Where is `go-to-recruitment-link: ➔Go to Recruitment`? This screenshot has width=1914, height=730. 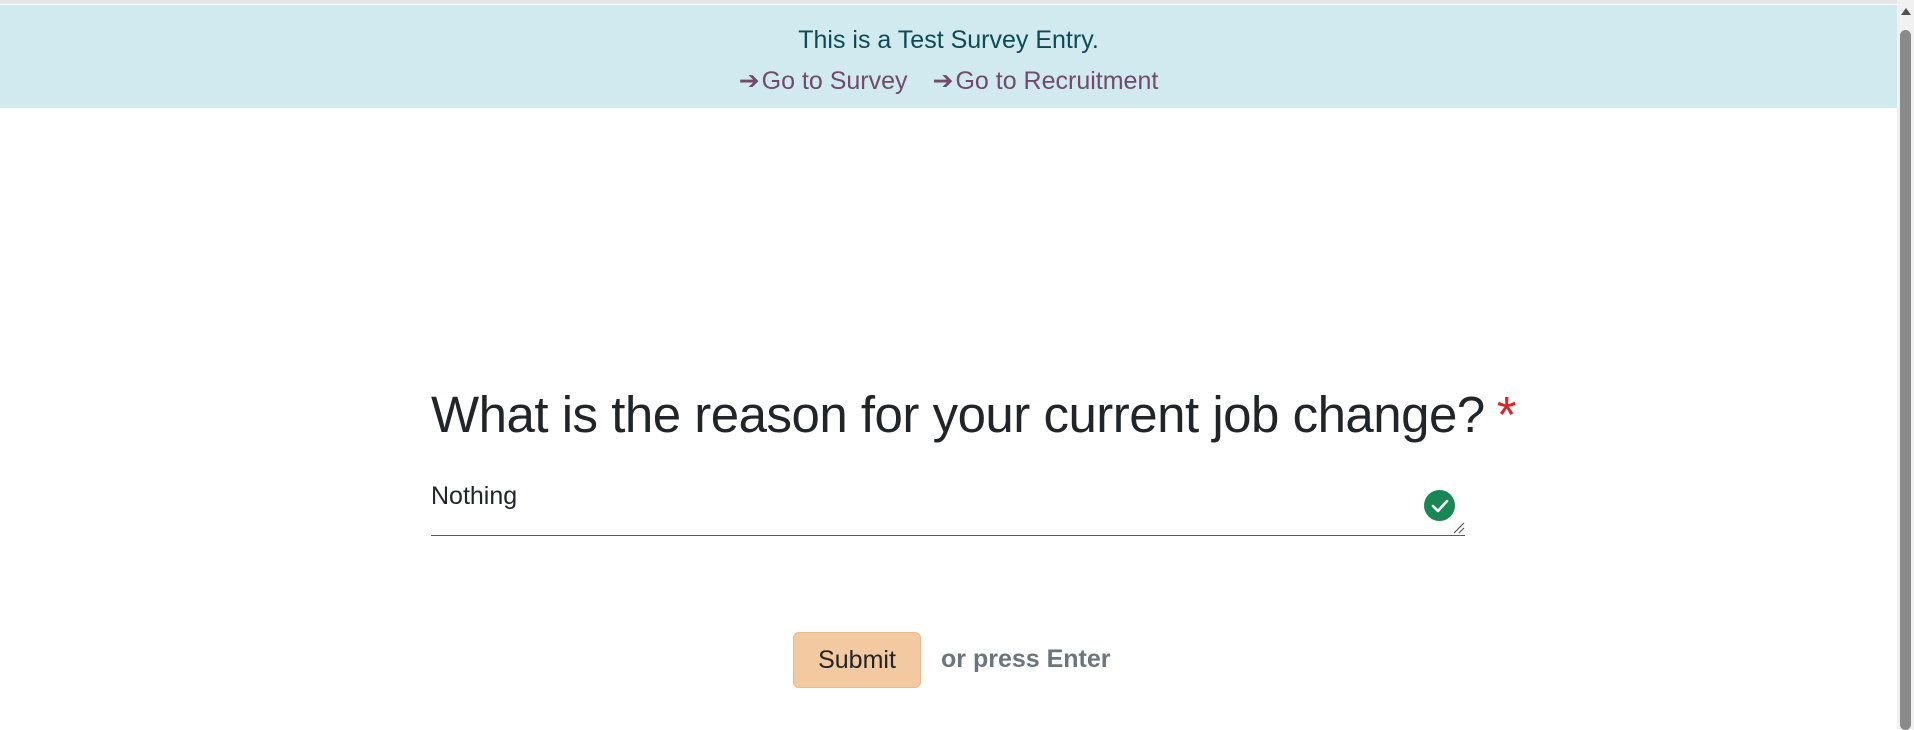 go-to-recruitment-link: ➔Go to Recruitment is located at coordinates (1046, 81).